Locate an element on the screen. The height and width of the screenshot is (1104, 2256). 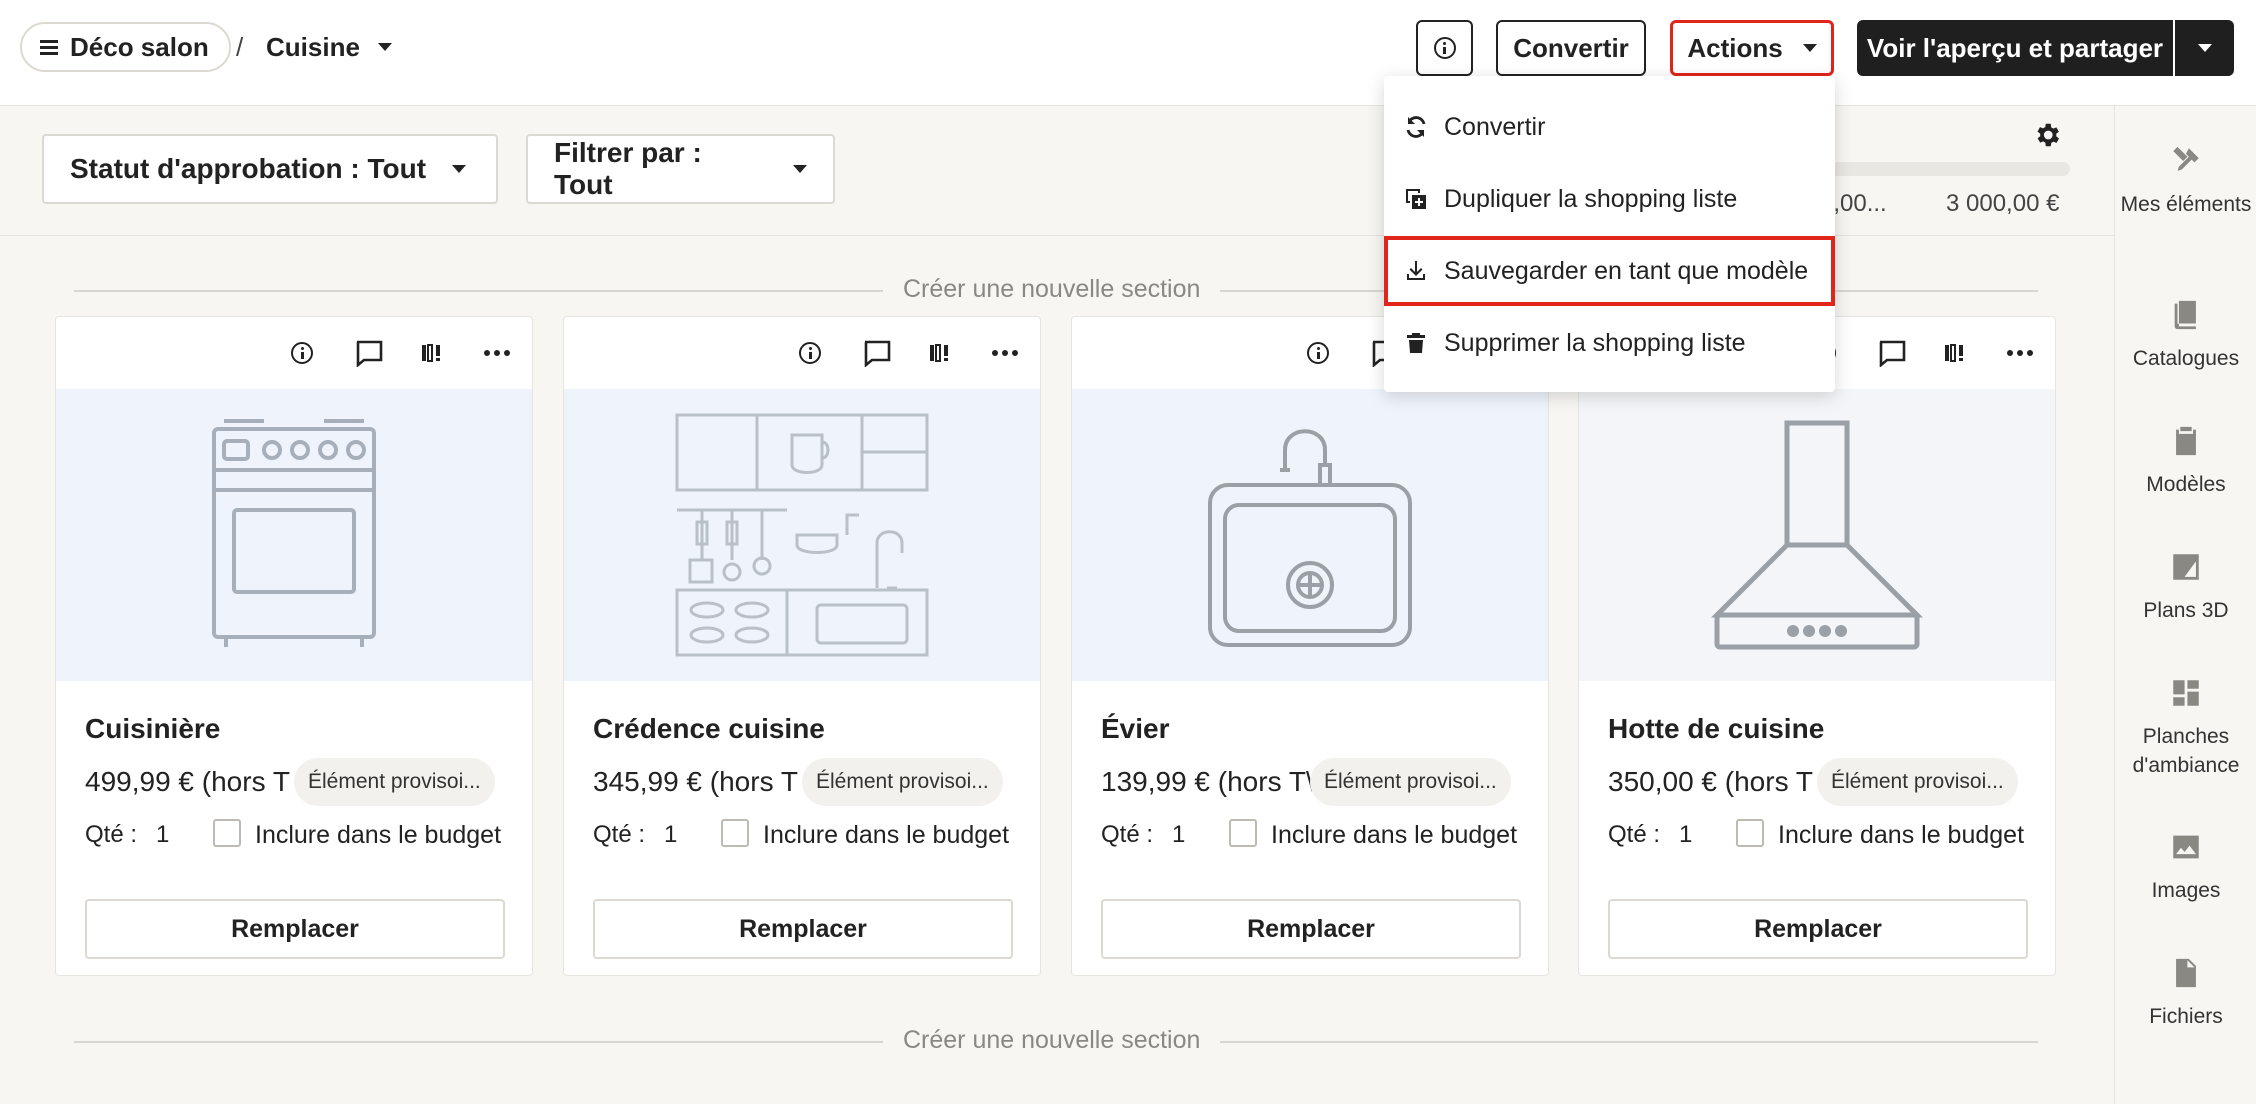
sidebar-item-label: Mes éléments is located at coordinates (2186, 204).